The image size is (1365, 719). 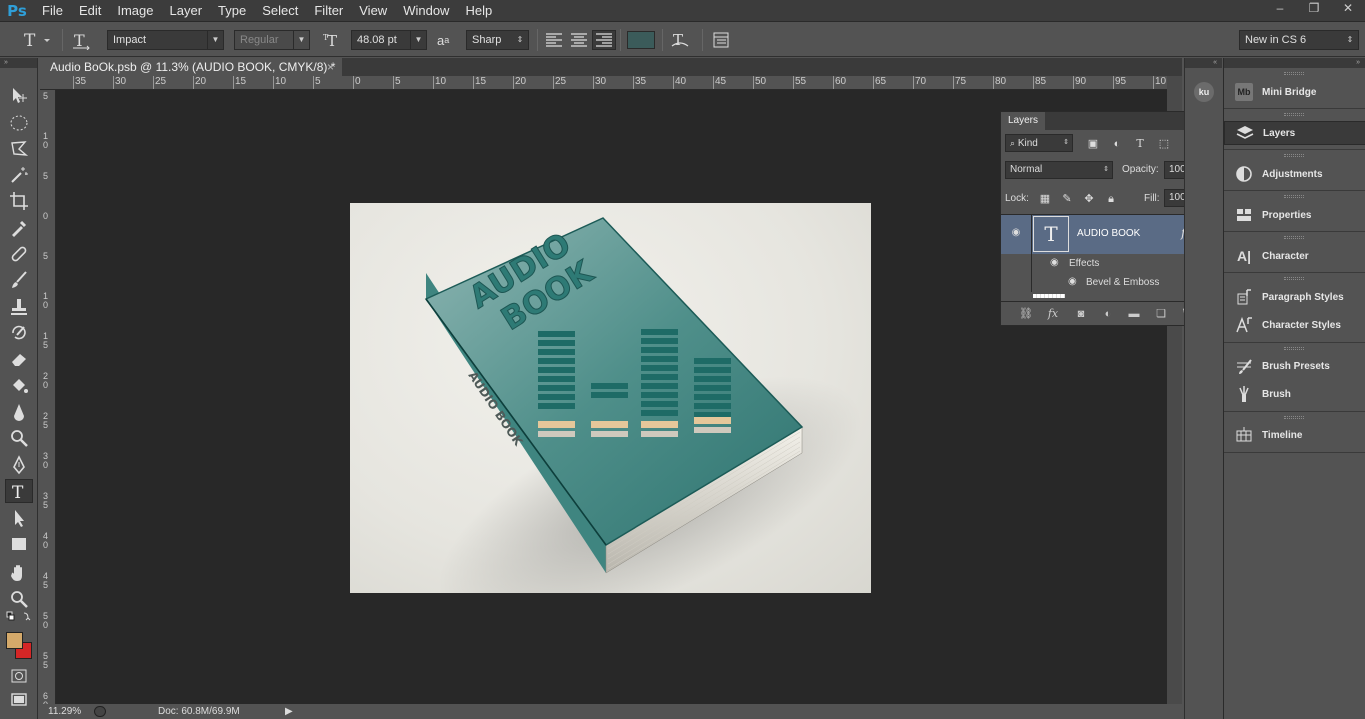 I want to click on collapse-toolbar-icon: », so click(x=18, y=63).